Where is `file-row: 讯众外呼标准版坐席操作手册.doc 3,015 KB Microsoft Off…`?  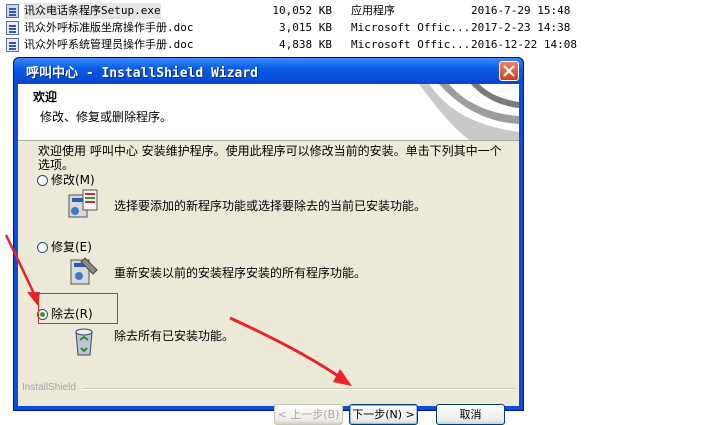
file-row: 讯众外呼标准版坐席操作手册.doc 3,015 KB Microsoft Off… is located at coordinates (365, 28).